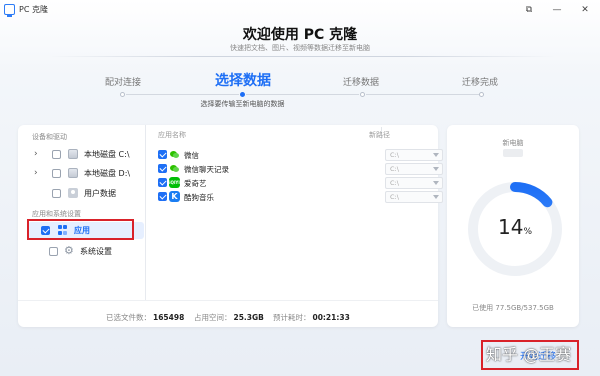 This screenshot has height=376, width=600. I want to click on stat-files-value: 165498, so click(169, 317).